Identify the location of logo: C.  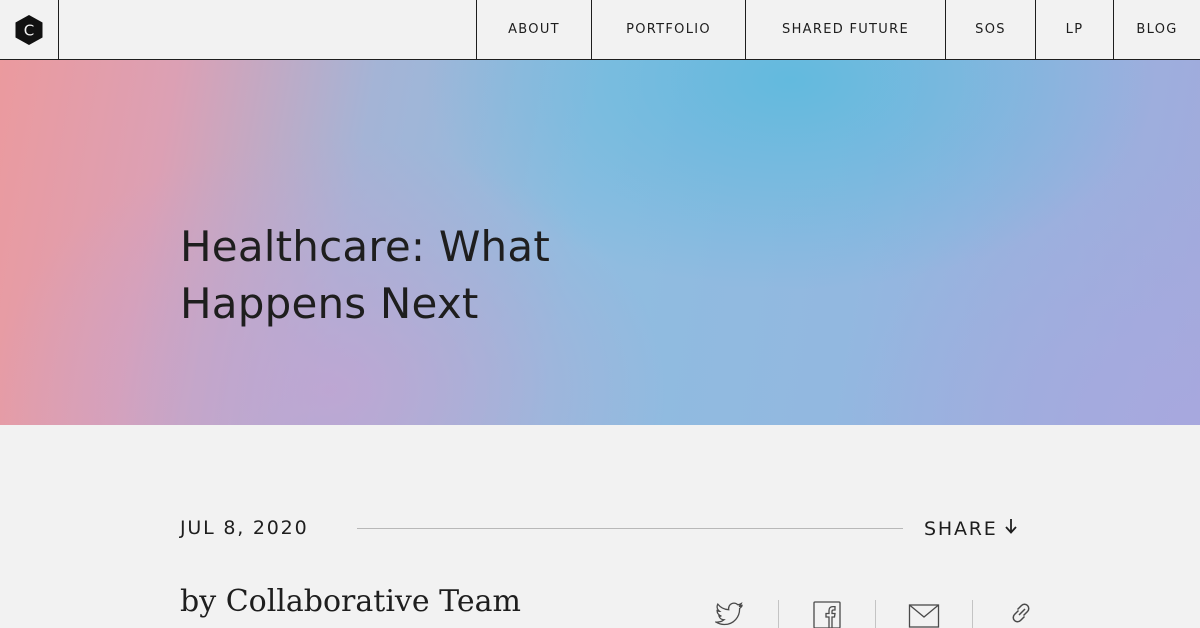
(29, 29).